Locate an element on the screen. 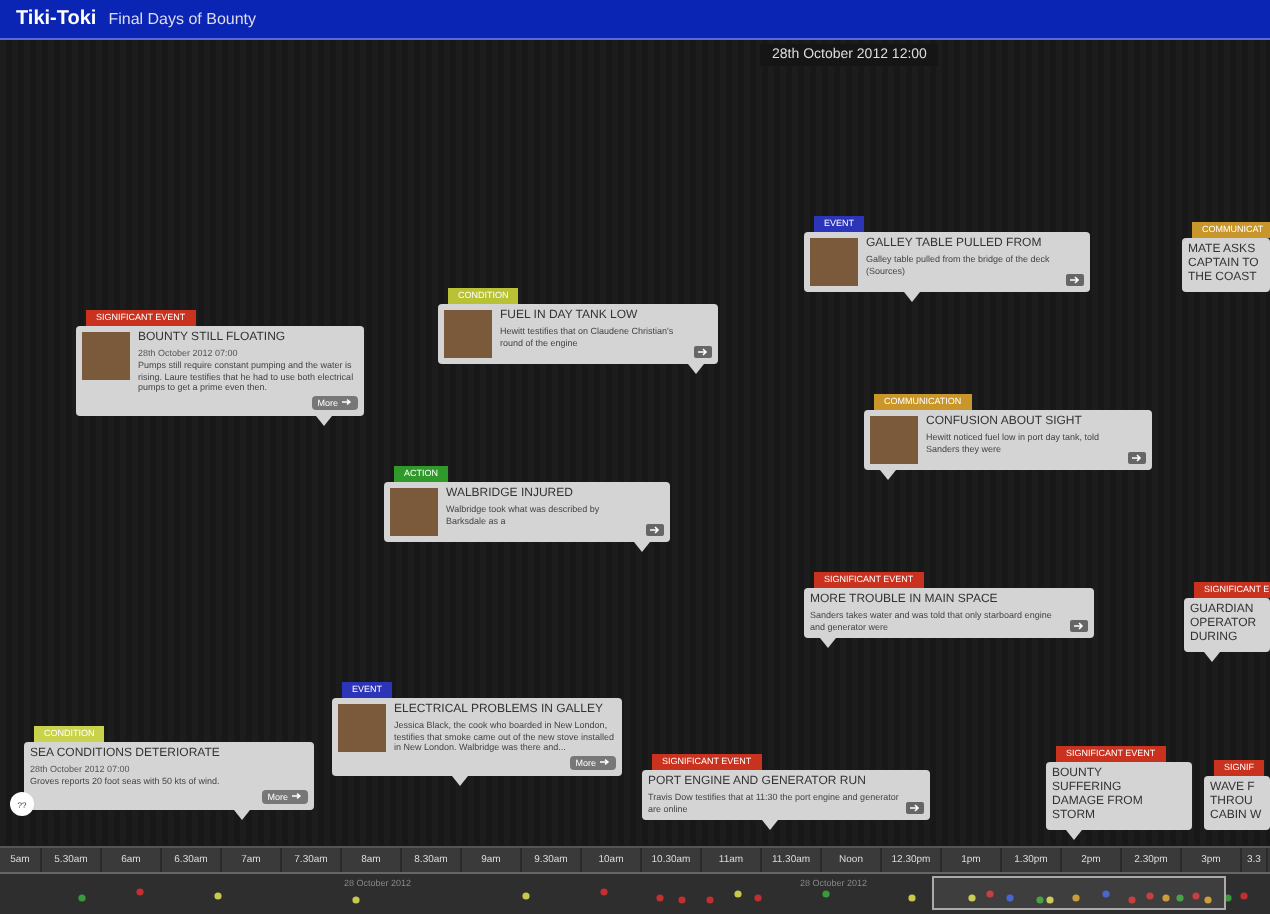 The height and width of the screenshot is (914, 1270). viewport-frame is located at coordinates (1079, 893).